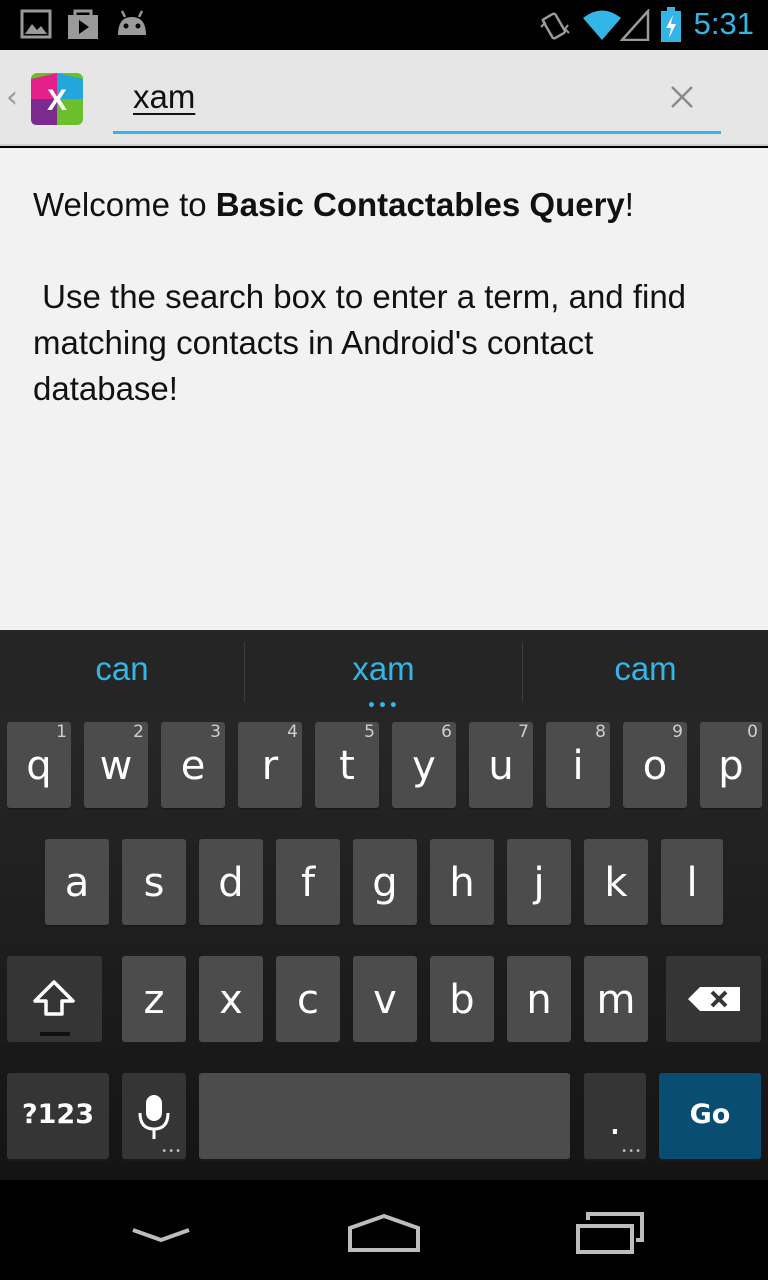 This screenshot has width=768, height=1280. I want to click on signal-icon, so click(635, 25).